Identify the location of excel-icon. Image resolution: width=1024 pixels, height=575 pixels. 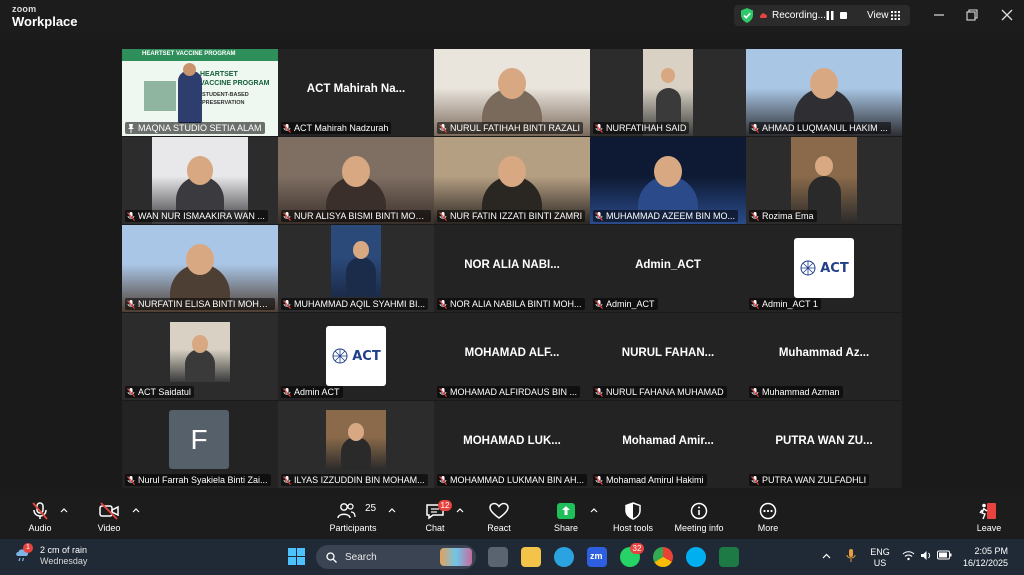
(729, 557).